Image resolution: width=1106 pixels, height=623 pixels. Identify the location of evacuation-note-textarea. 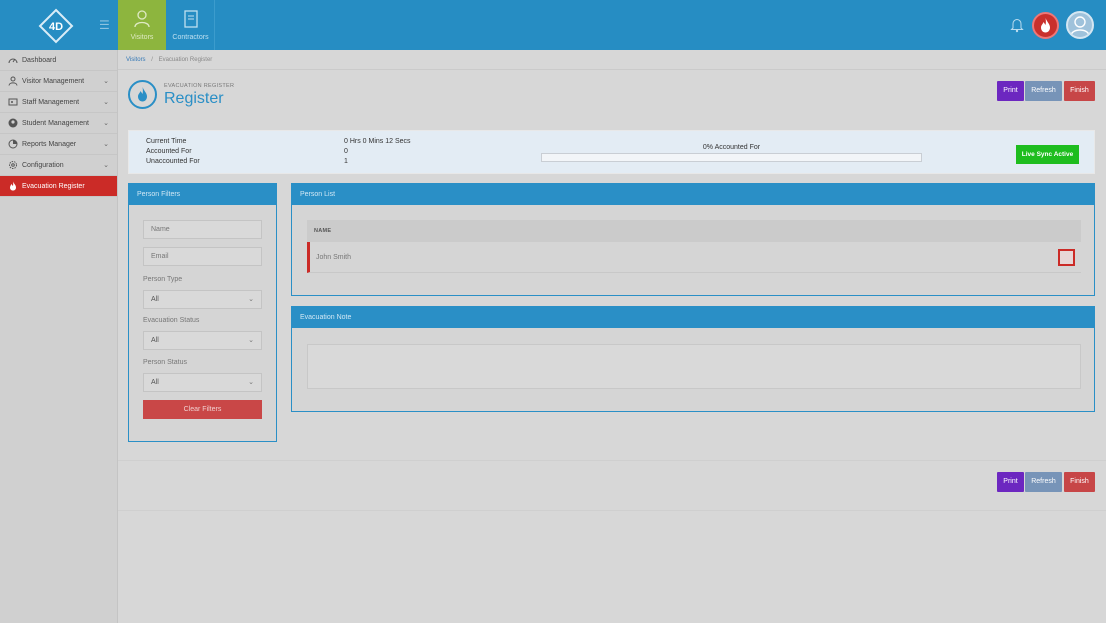
(694, 366).